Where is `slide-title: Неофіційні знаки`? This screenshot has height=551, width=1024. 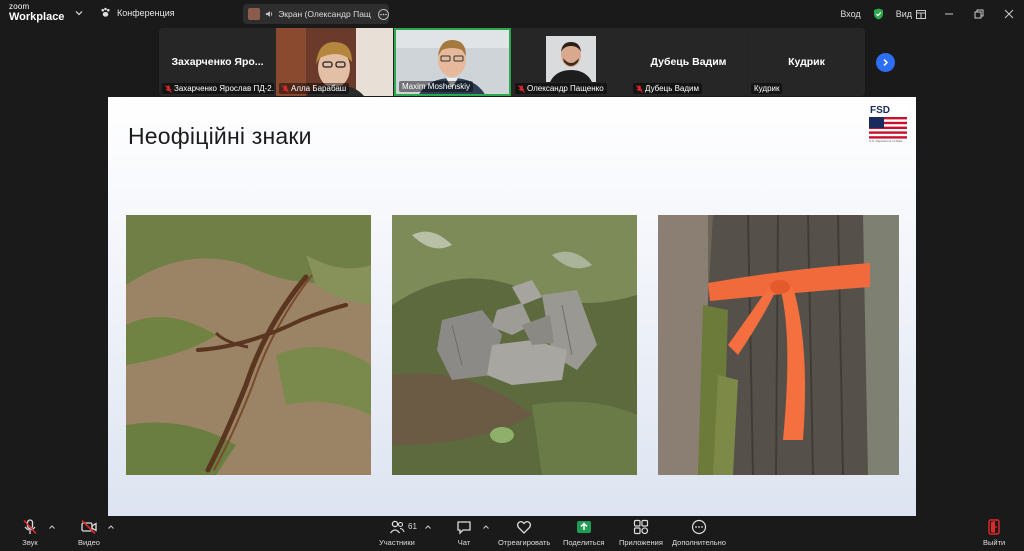 slide-title: Неофіційні знаки is located at coordinates (220, 136).